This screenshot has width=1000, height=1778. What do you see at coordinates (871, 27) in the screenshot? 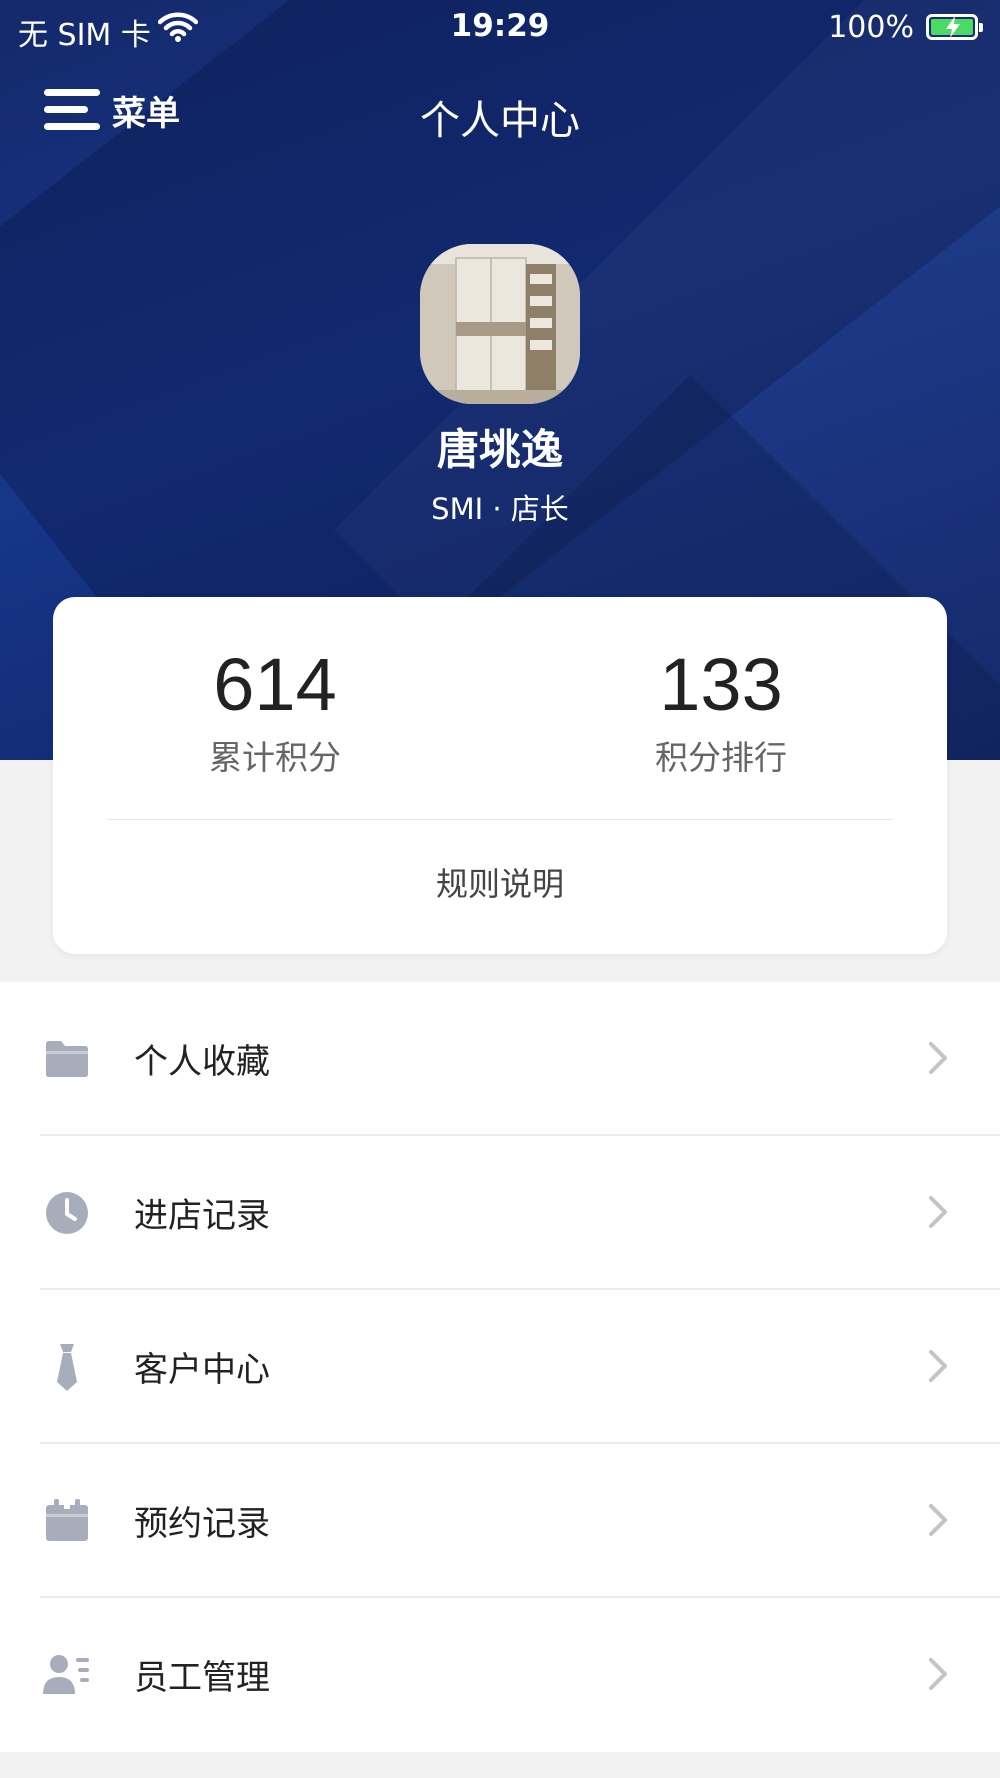
I see `battery-percent: 100%` at bounding box center [871, 27].